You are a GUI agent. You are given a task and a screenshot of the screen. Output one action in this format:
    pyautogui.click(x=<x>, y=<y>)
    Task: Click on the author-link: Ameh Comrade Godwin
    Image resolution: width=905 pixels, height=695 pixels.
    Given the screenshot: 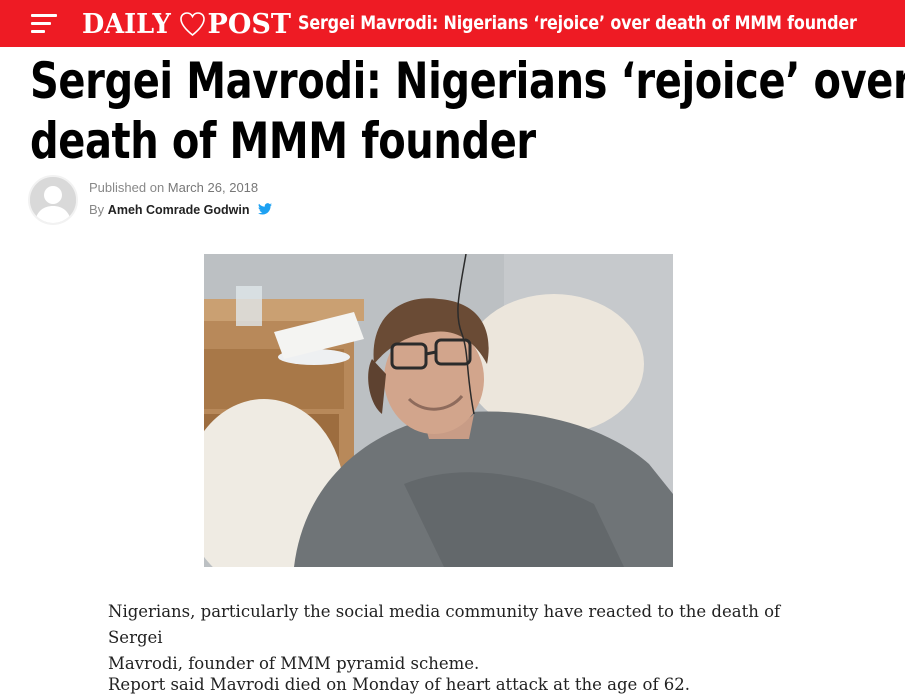 What is the action you would take?
    pyautogui.click(x=179, y=210)
    